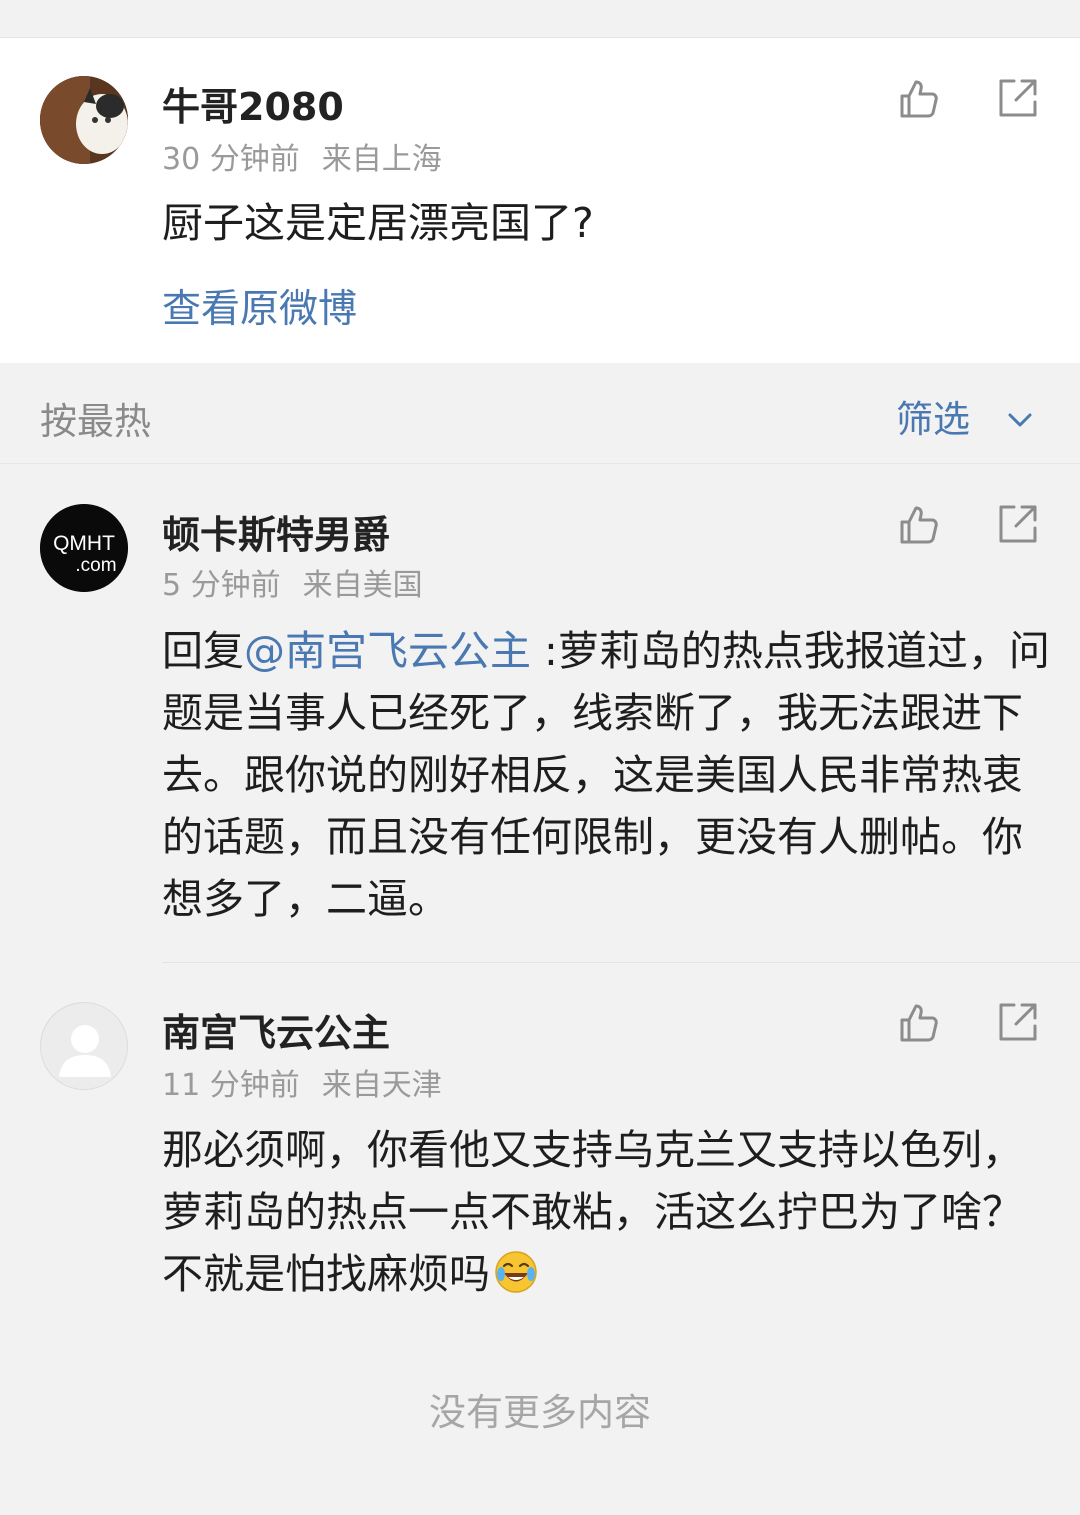 This screenshot has height=1515, width=1080. I want to click on top-strip, so click(540, 19).